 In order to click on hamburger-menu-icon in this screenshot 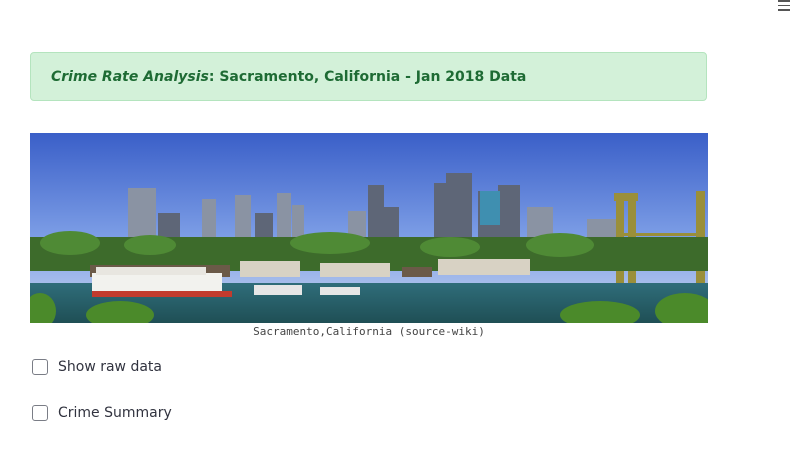, I will do `click(784, 7)`.